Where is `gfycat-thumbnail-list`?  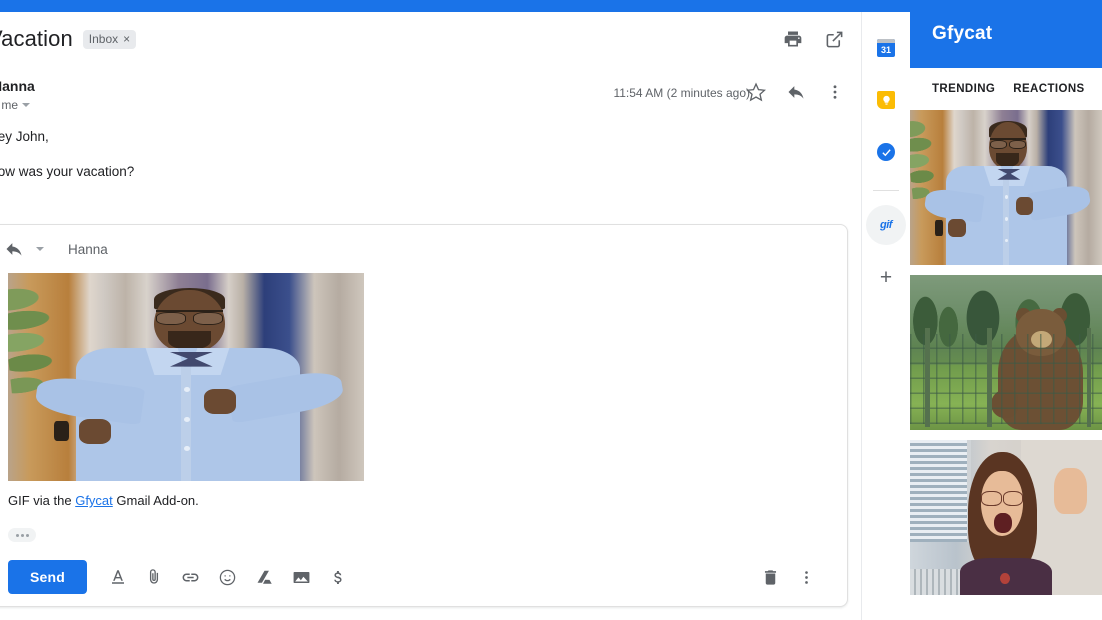
gfycat-thumbnail-list is located at coordinates (1006, 357).